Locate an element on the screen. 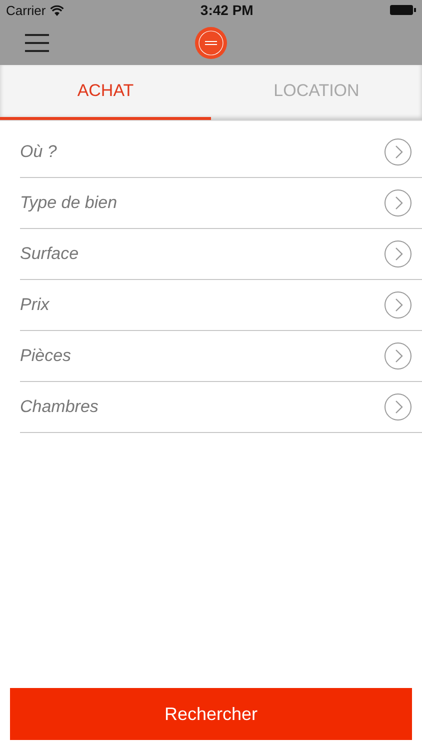 This screenshot has height=750, width=422. status-time: 3:42 PM is located at coordinates (227, 10).